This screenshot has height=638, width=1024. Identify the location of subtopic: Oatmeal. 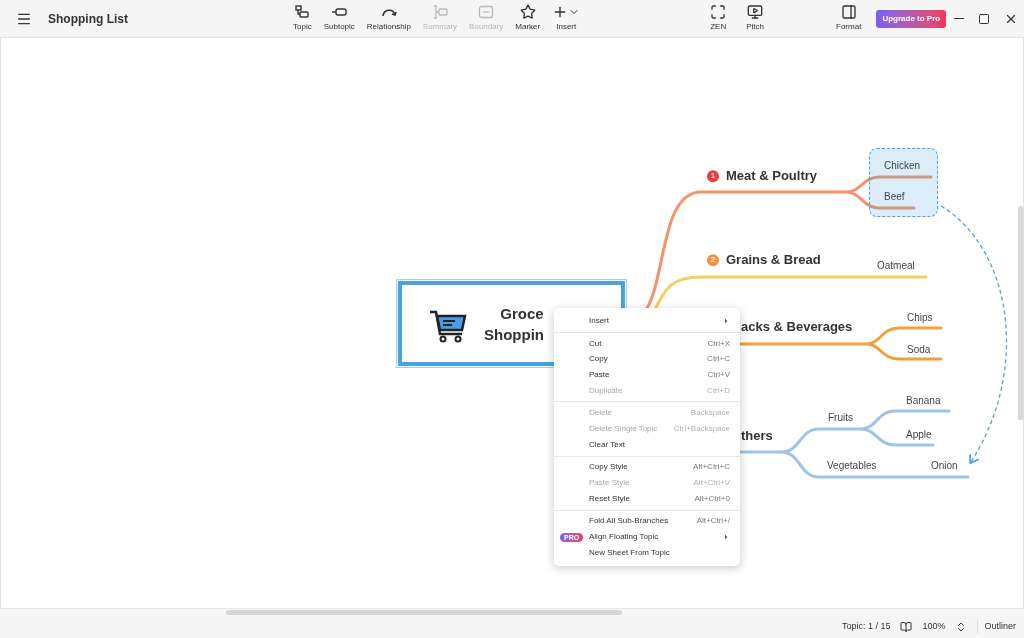
(896, 265).